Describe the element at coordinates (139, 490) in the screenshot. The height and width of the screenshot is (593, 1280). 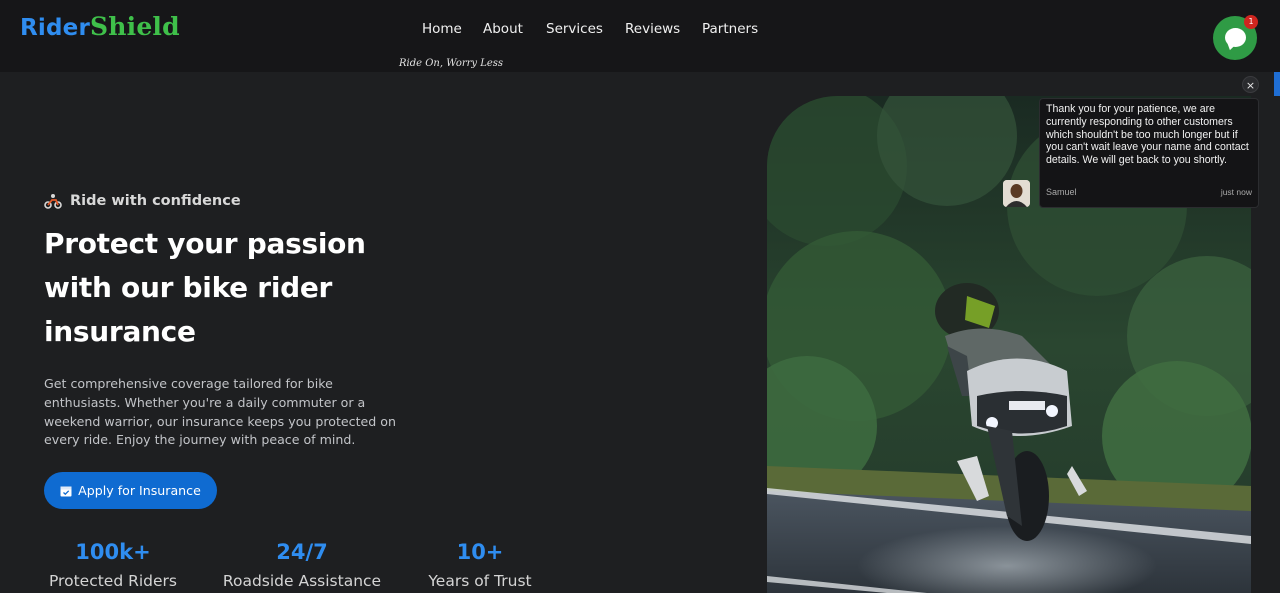
I see `apply-button-label: Apply for Insurance` at that location.